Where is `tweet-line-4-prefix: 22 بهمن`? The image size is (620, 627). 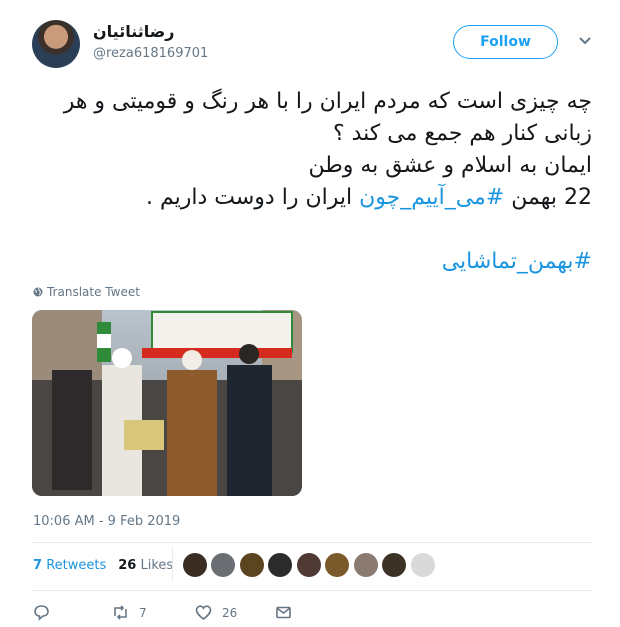
tweet-line-4-prefix: 22 بهمن is located at coordinates (548, 197).